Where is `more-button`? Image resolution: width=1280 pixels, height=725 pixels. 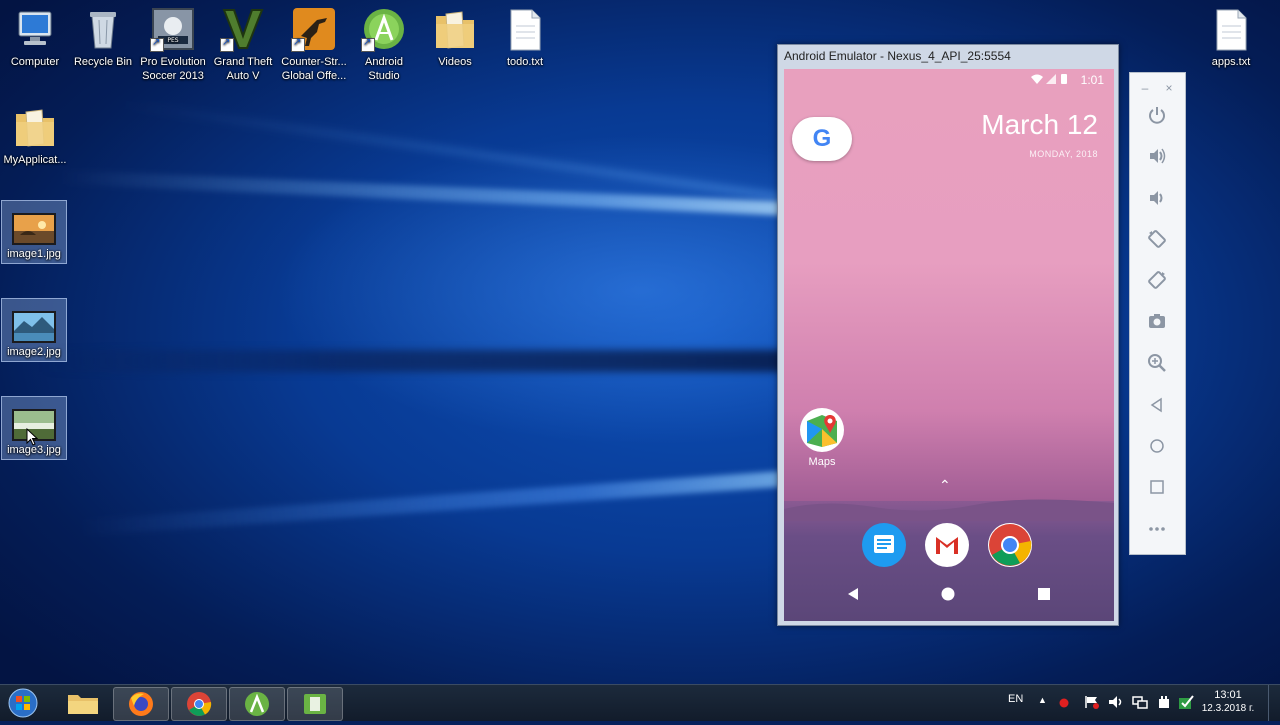 more-button is located at coordinates (1157, 530).